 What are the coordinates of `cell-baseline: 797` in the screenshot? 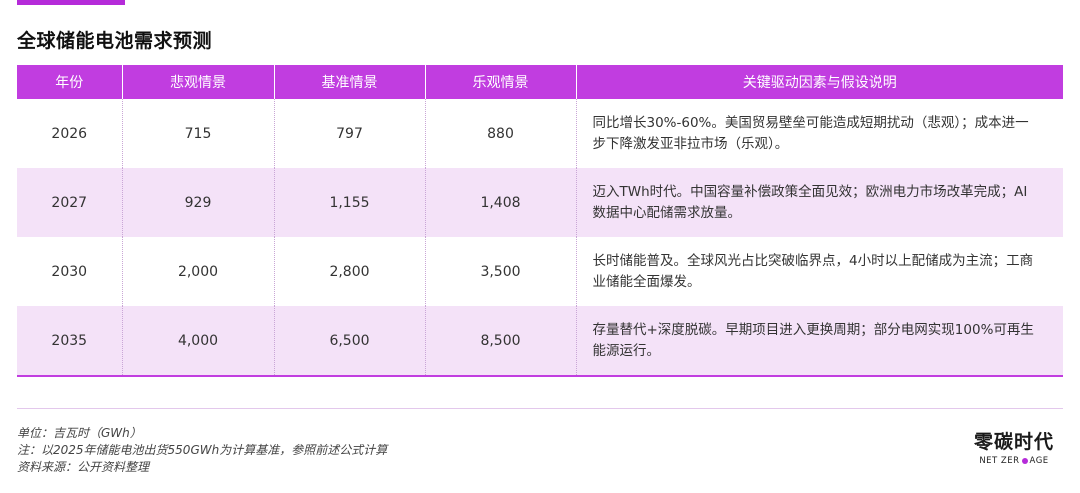 It's located at (350, 133).